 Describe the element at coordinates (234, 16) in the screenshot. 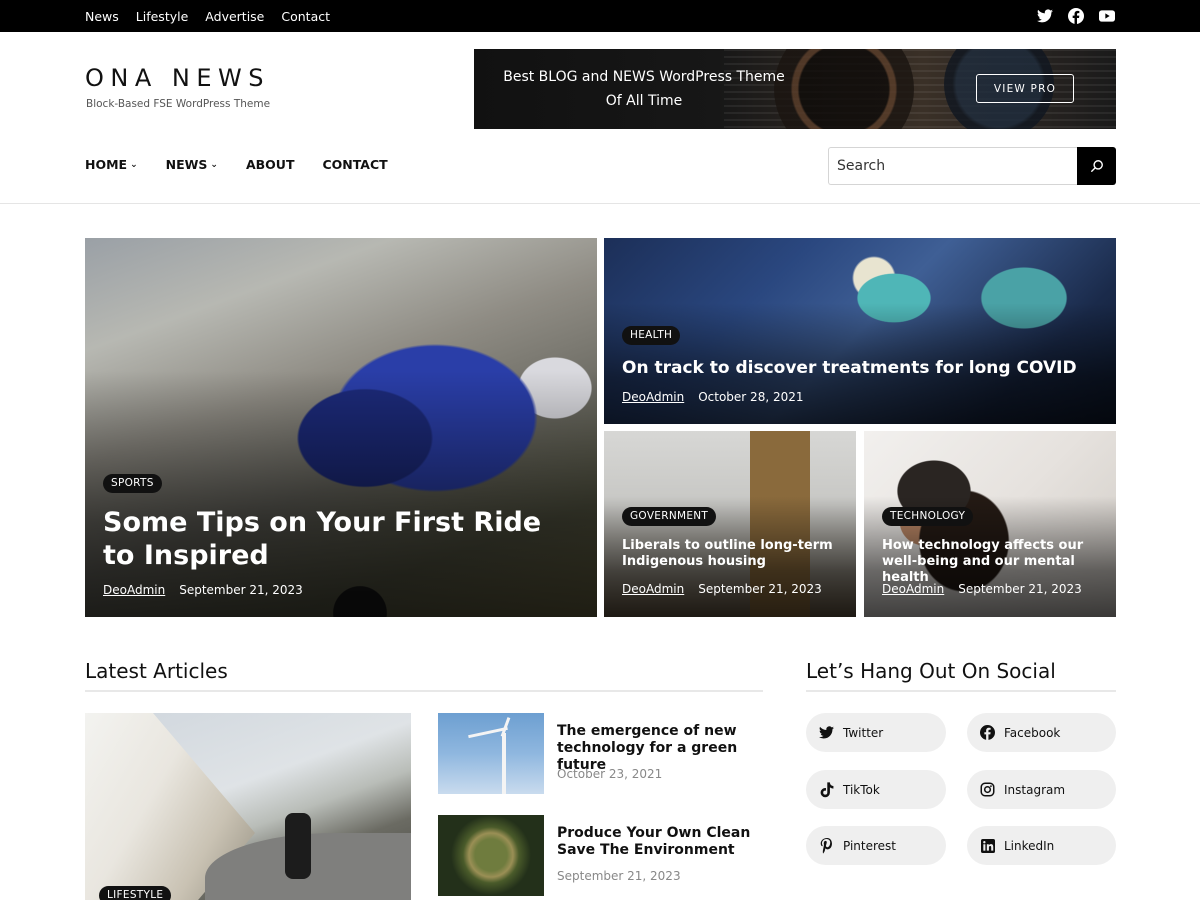

I see `top-nav-advertise: Advertise` at that location.